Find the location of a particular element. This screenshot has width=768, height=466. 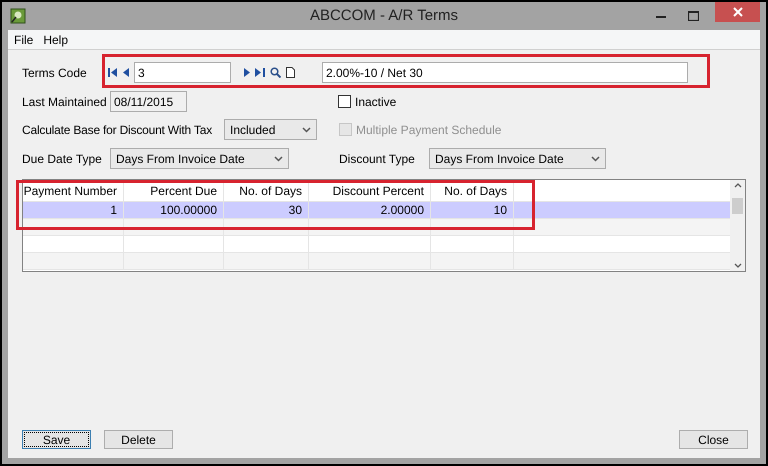

table-cell: 10 is located at coordinates (472, 210).